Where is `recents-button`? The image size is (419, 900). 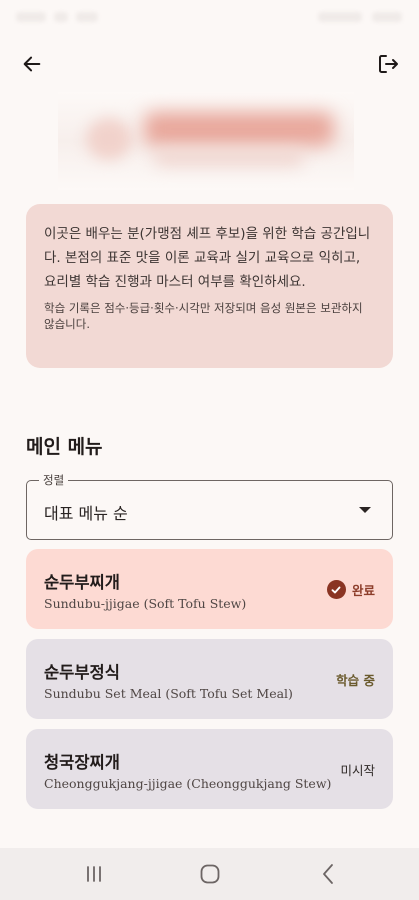 recents-button is located at coordinates (94, 874).